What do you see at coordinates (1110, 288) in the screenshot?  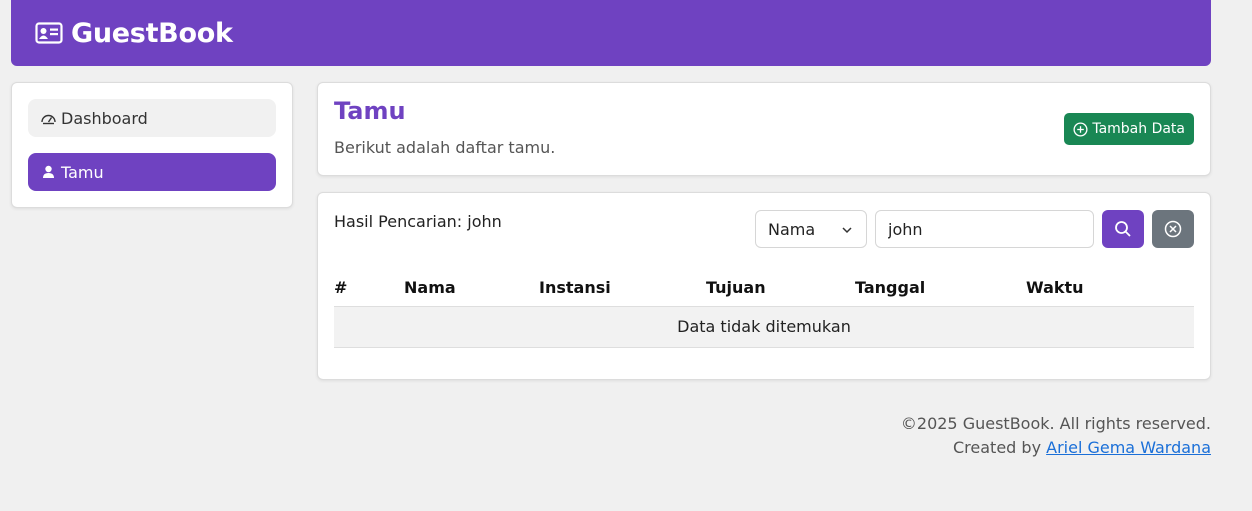 I see `column-header-waktu: Waktu` at bounding box center [1110, 288].